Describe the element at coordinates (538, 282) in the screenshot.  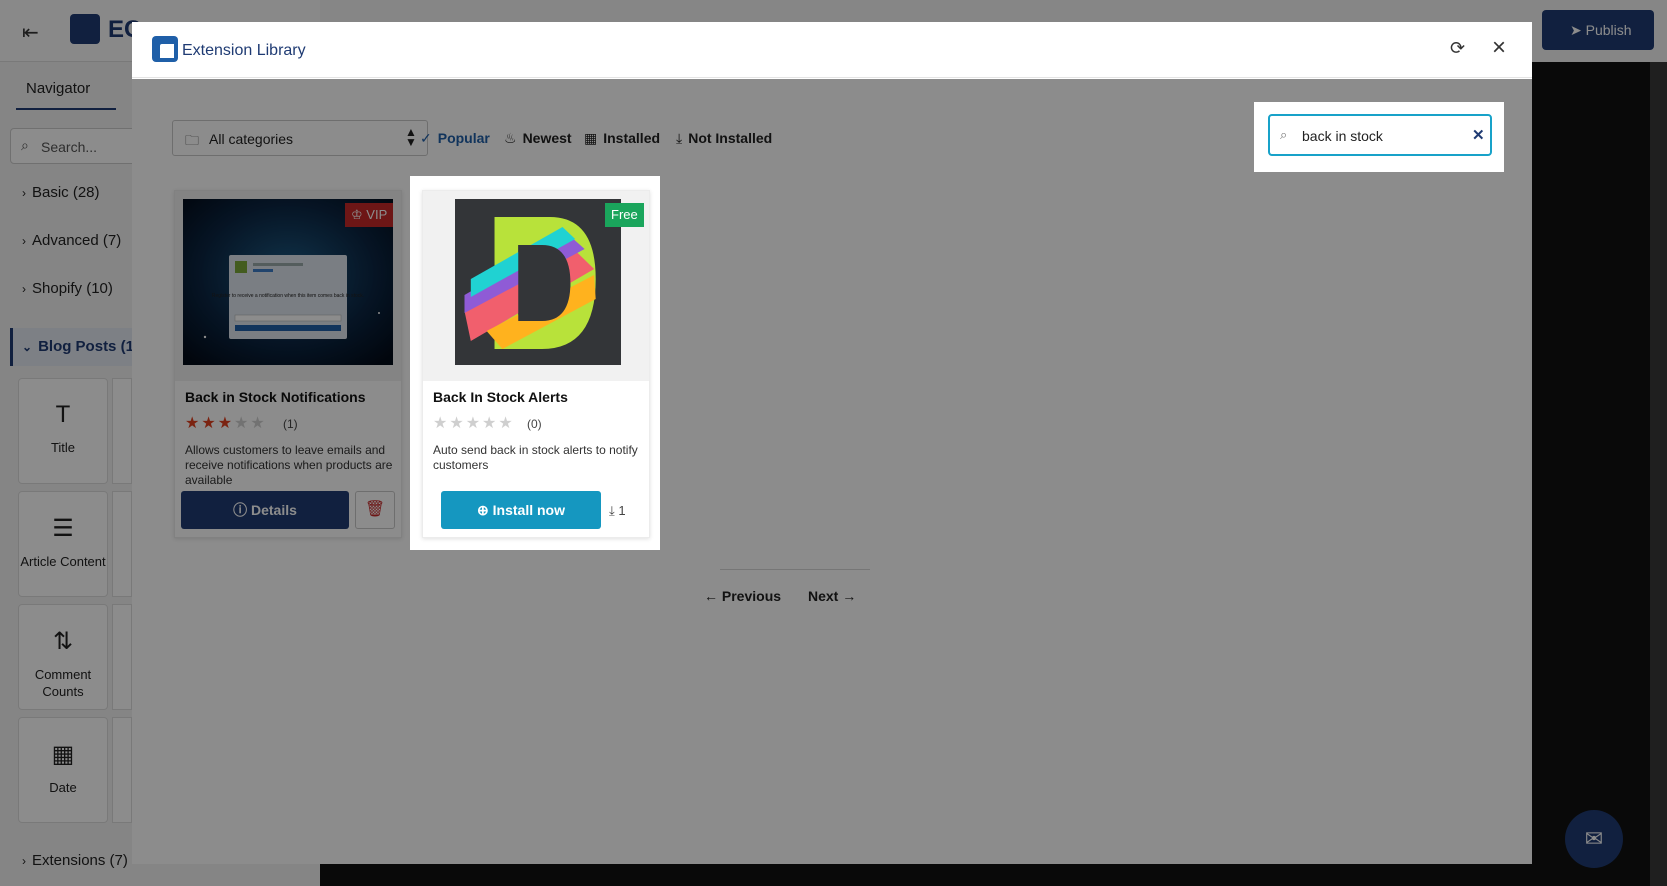
I see `extension-thumbnail` at that location.